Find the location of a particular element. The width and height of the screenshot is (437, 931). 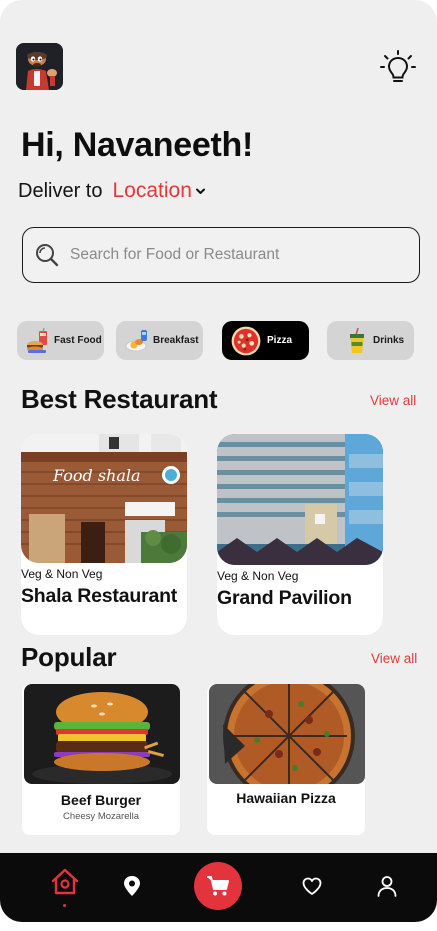

chevron-down-icon is located at coordinates (200, 191).